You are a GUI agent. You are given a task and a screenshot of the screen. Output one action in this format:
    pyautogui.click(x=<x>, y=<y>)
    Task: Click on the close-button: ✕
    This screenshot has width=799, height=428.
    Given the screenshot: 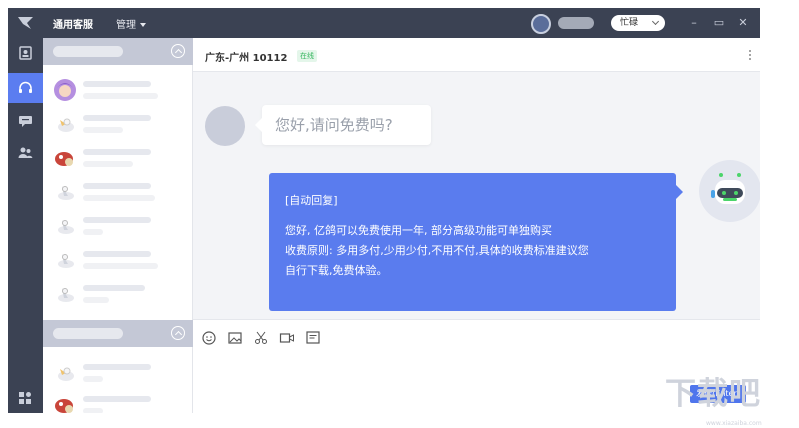 What is the action you would take?
    pyautogui.click(x=743, y=23)
    